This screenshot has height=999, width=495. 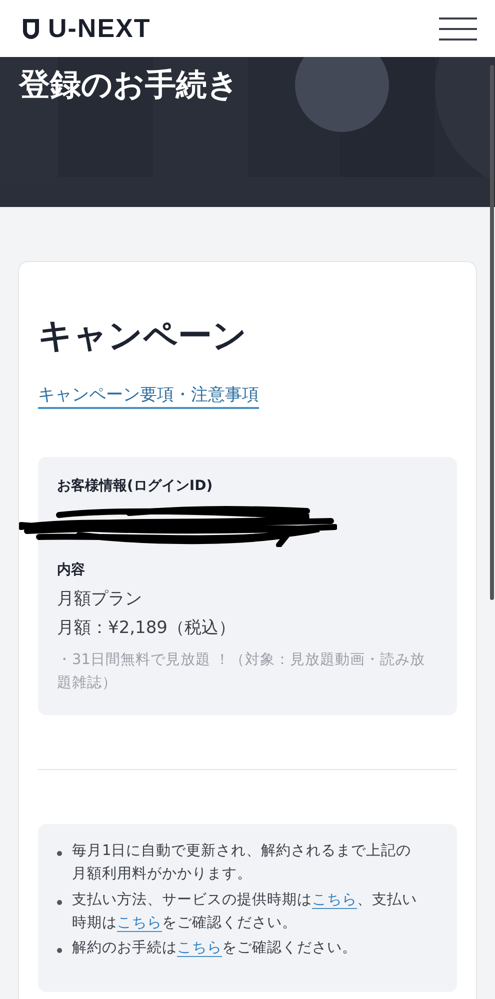 I want to click on shield-icon, so click(x=31, y=29).